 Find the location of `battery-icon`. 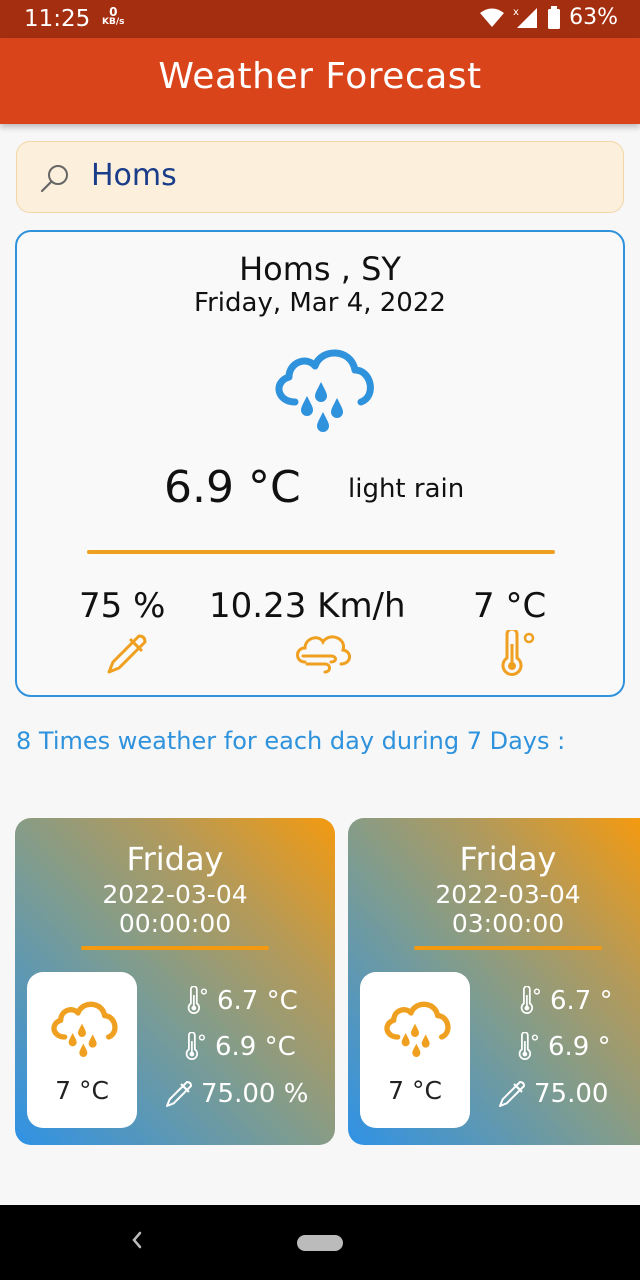

battery-icon is located at coordinates (554, 17).